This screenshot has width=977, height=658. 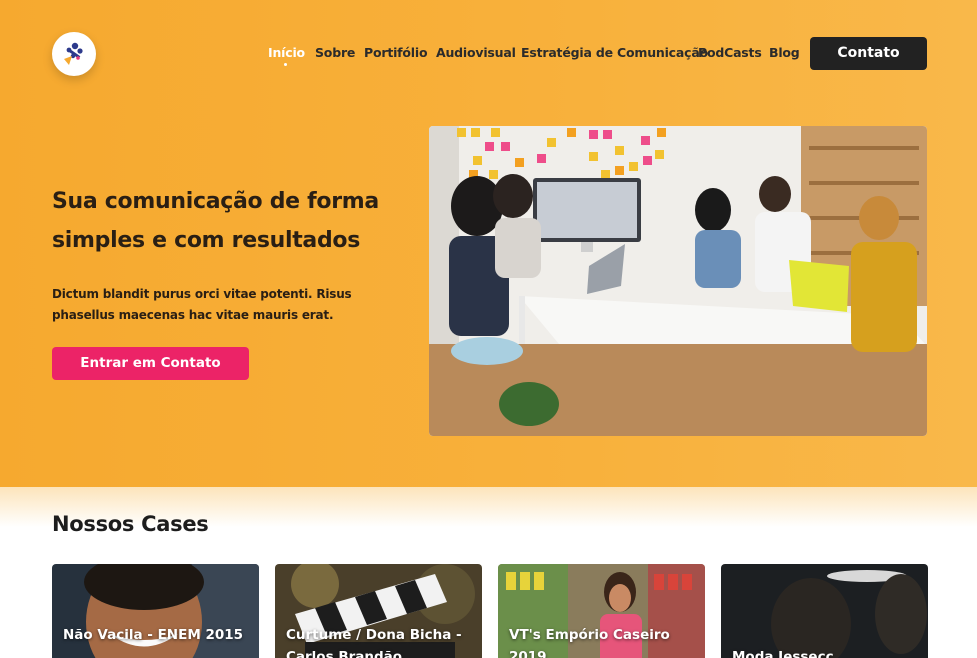 I want to click on nav-item-estrategia: Estratégia de Comunicação, so click(x=614, y=53).